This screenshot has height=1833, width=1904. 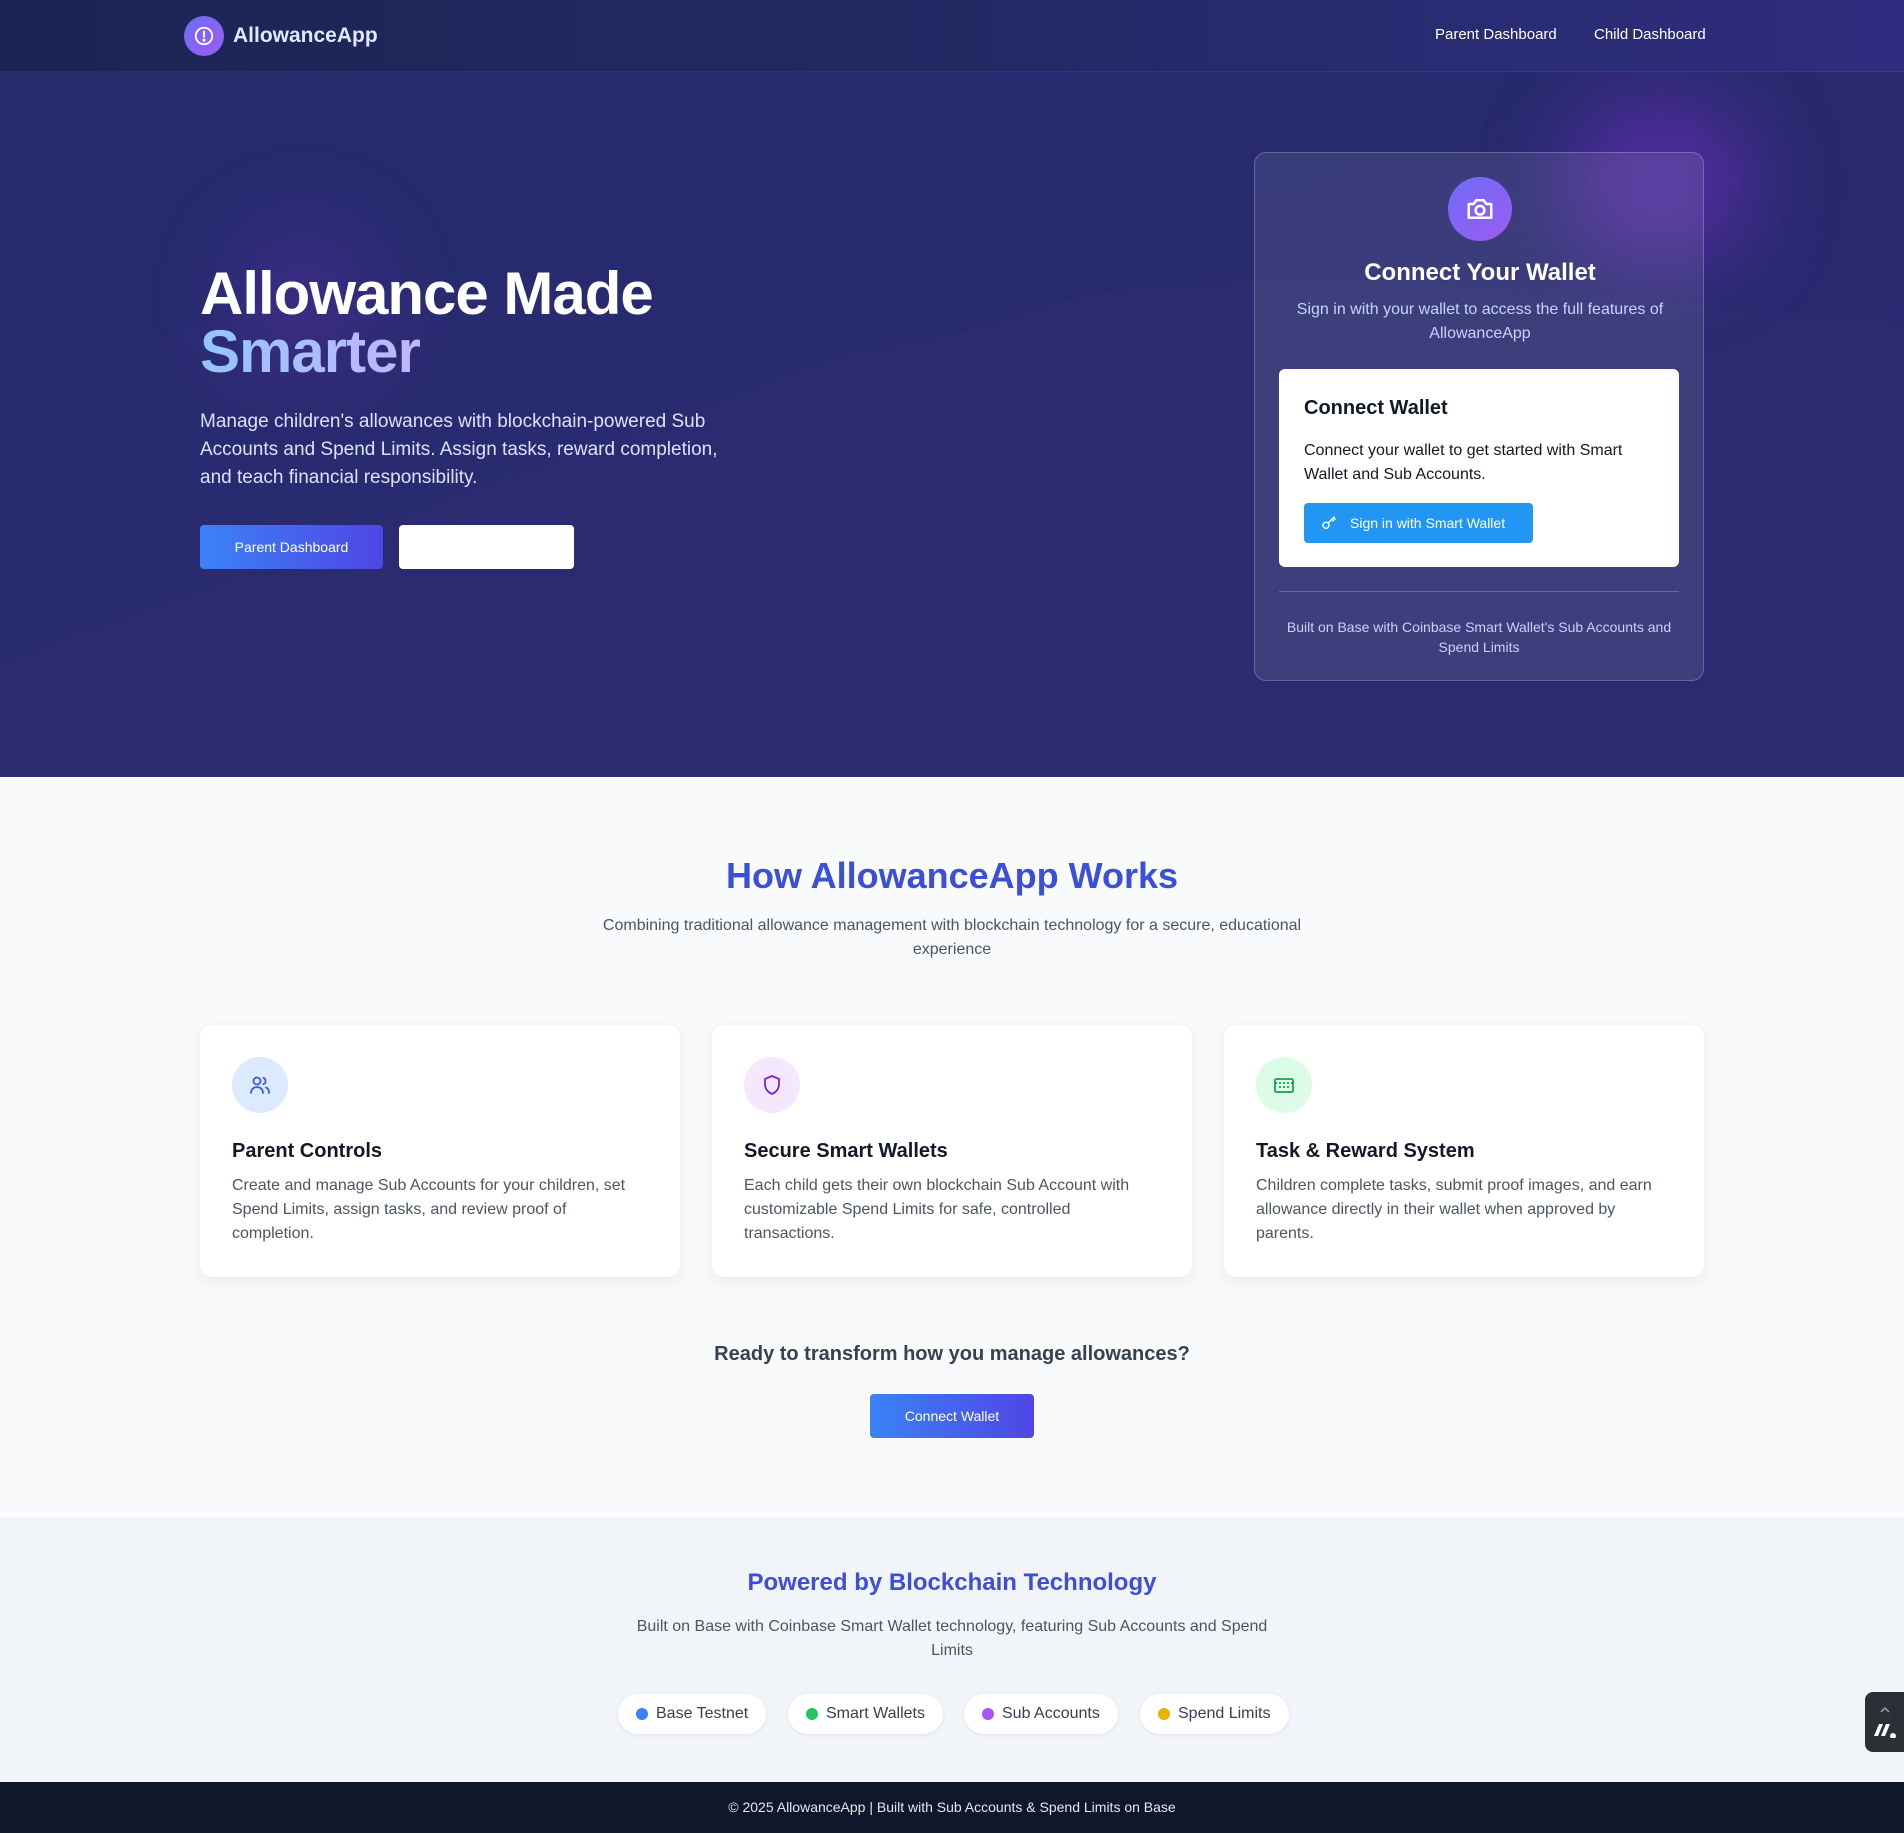 I want to click on sign-in-button-label: Sign in with Smart Wallet, so click(x=1428, y=523).